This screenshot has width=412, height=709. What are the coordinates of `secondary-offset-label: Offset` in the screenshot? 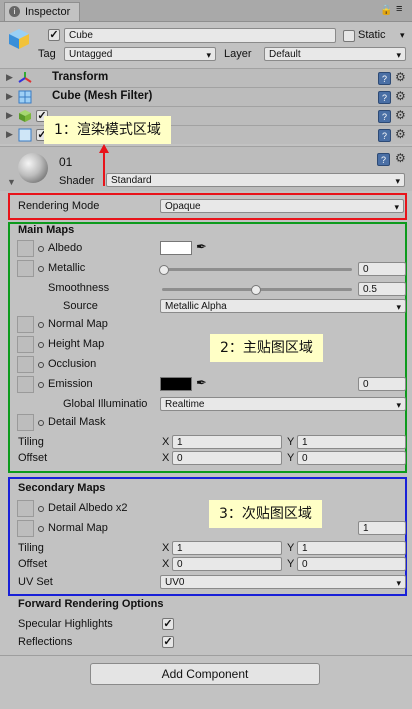 It's located at (33, 564).